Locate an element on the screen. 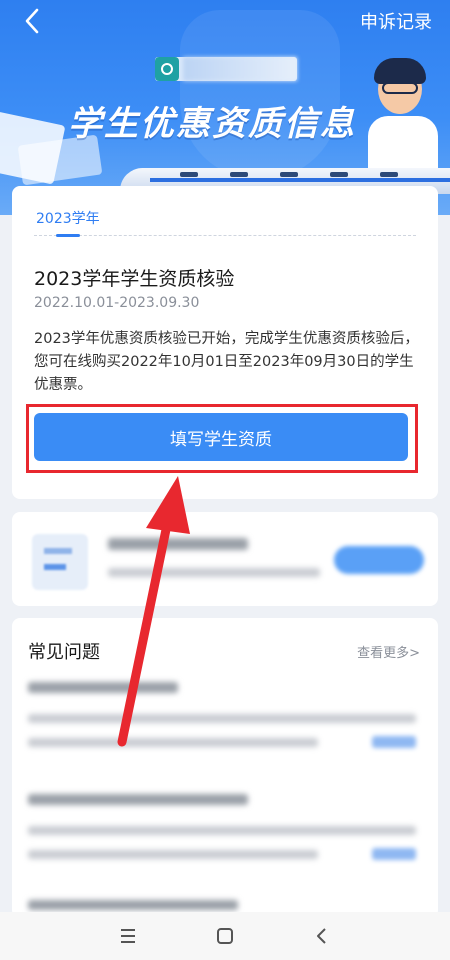 This screenshot has width=450, height=960. fill-qualification-button: 填写学生资质 is located at coordinates (221, 437).